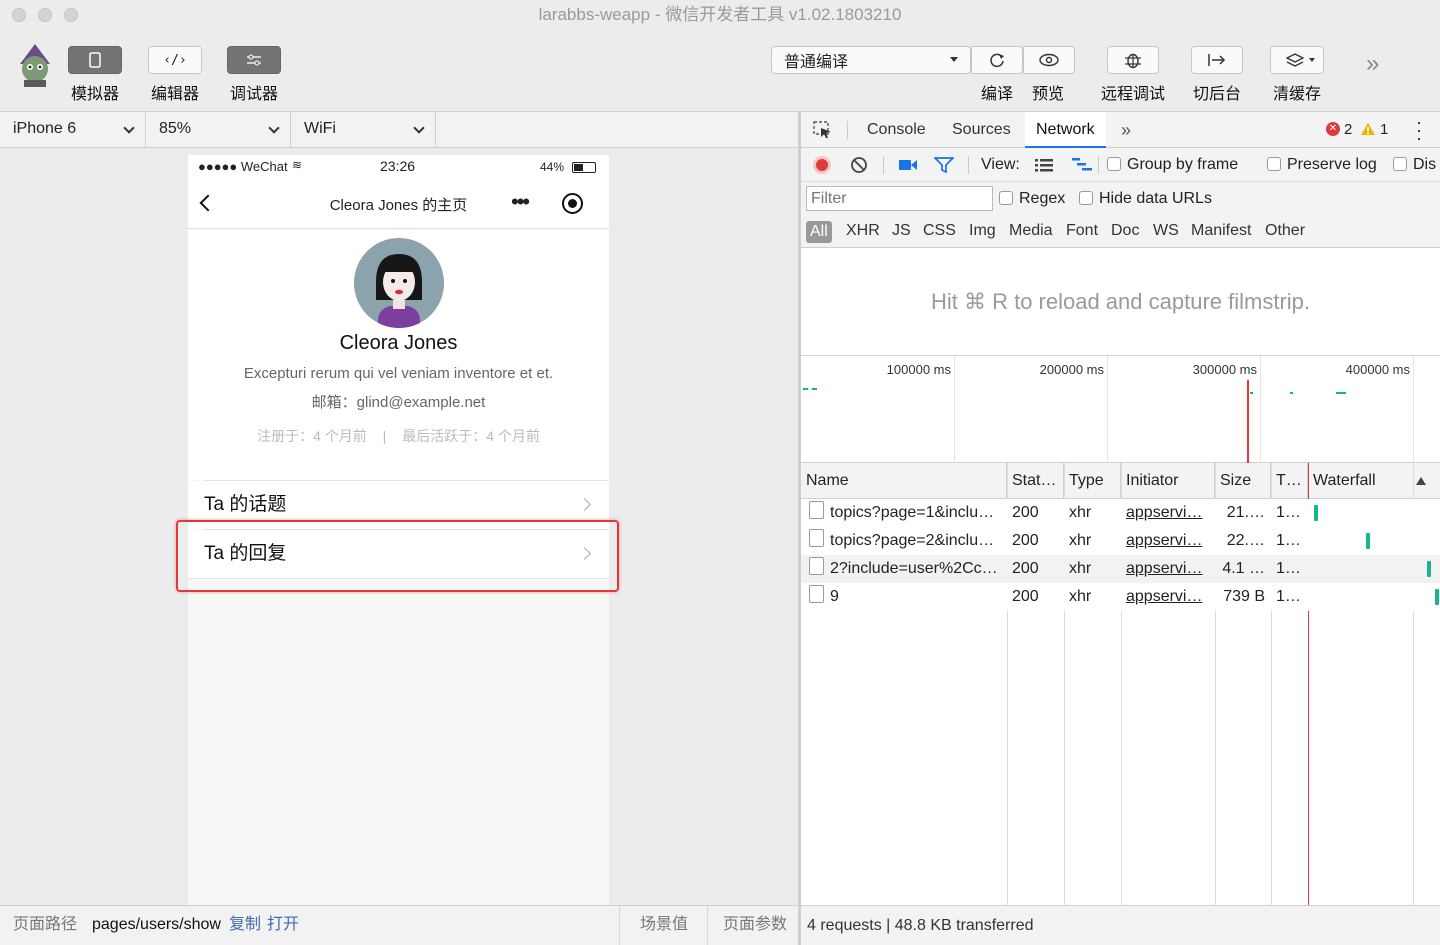 This screenshot has width=1440, height=945. What do you see at coordinates (755, 925) in the screenshot?
I see `page-params-button: 页面参数` at bounding box center [755, 925].